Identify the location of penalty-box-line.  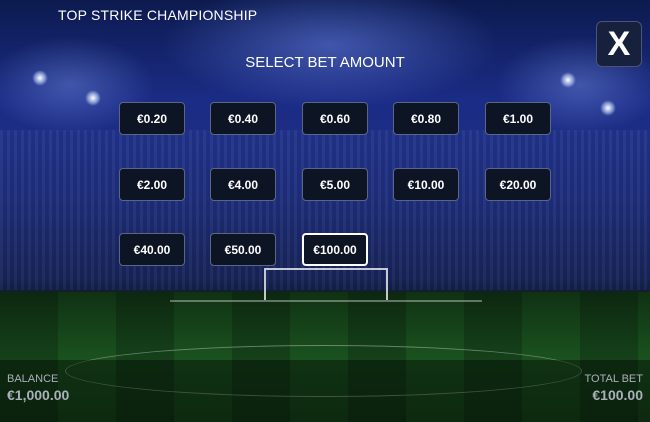
(326, 301).